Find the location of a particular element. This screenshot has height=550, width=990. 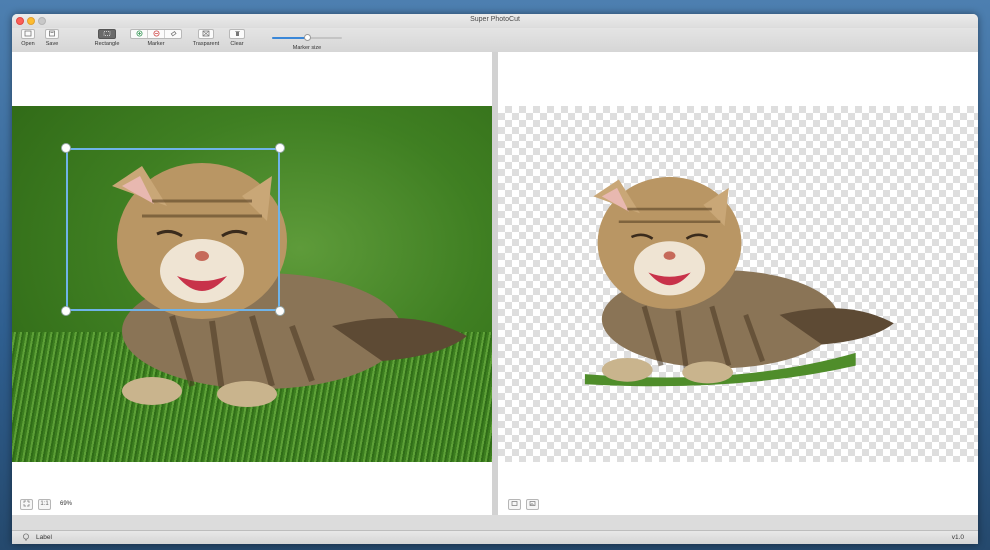

open-tool: Open is located at coordinates (28, 38).